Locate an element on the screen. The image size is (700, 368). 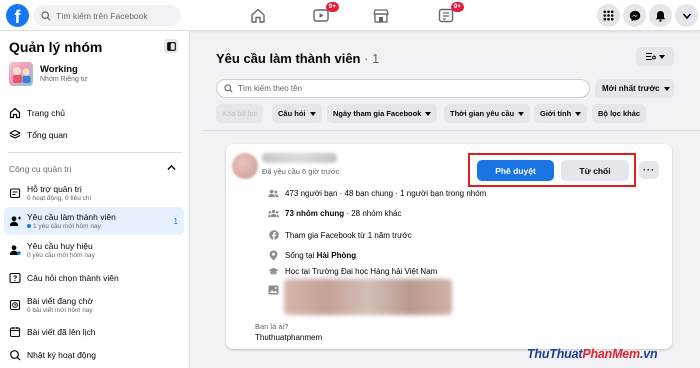
filter-questions-dropdown: Câu hỏi is located at coordinates (297, 113).